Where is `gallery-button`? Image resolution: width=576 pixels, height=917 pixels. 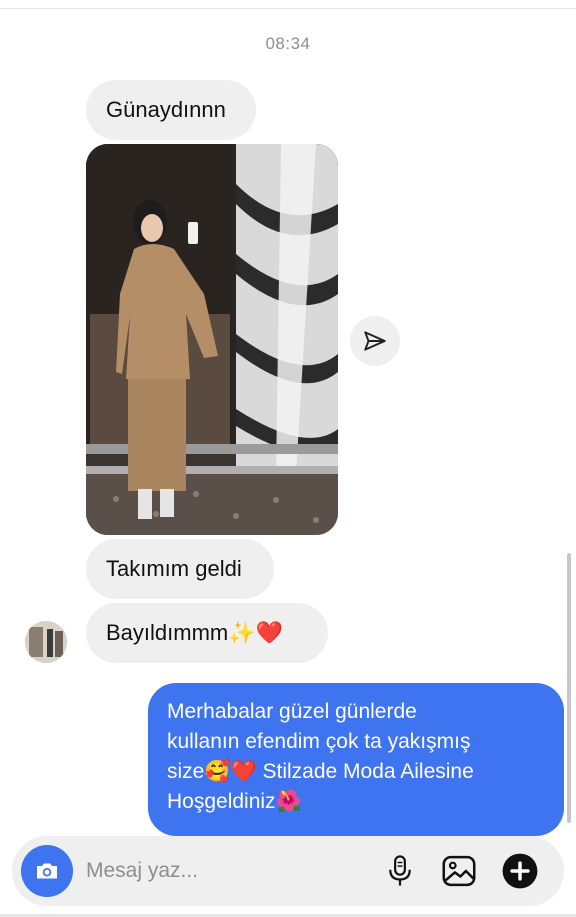
gallery-button is located at coordinates (459, 871).